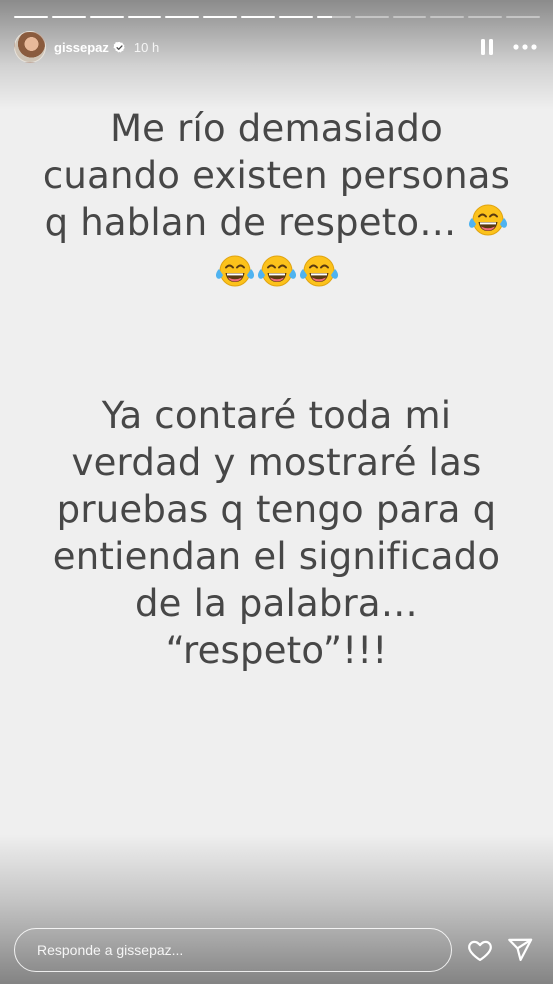 Image resolution: width=553 pixels, height=984 pixels. Describe the element at coordinates (276, 462) in the screenshot. I see `story-line: verdad y mostraré las` at that location.